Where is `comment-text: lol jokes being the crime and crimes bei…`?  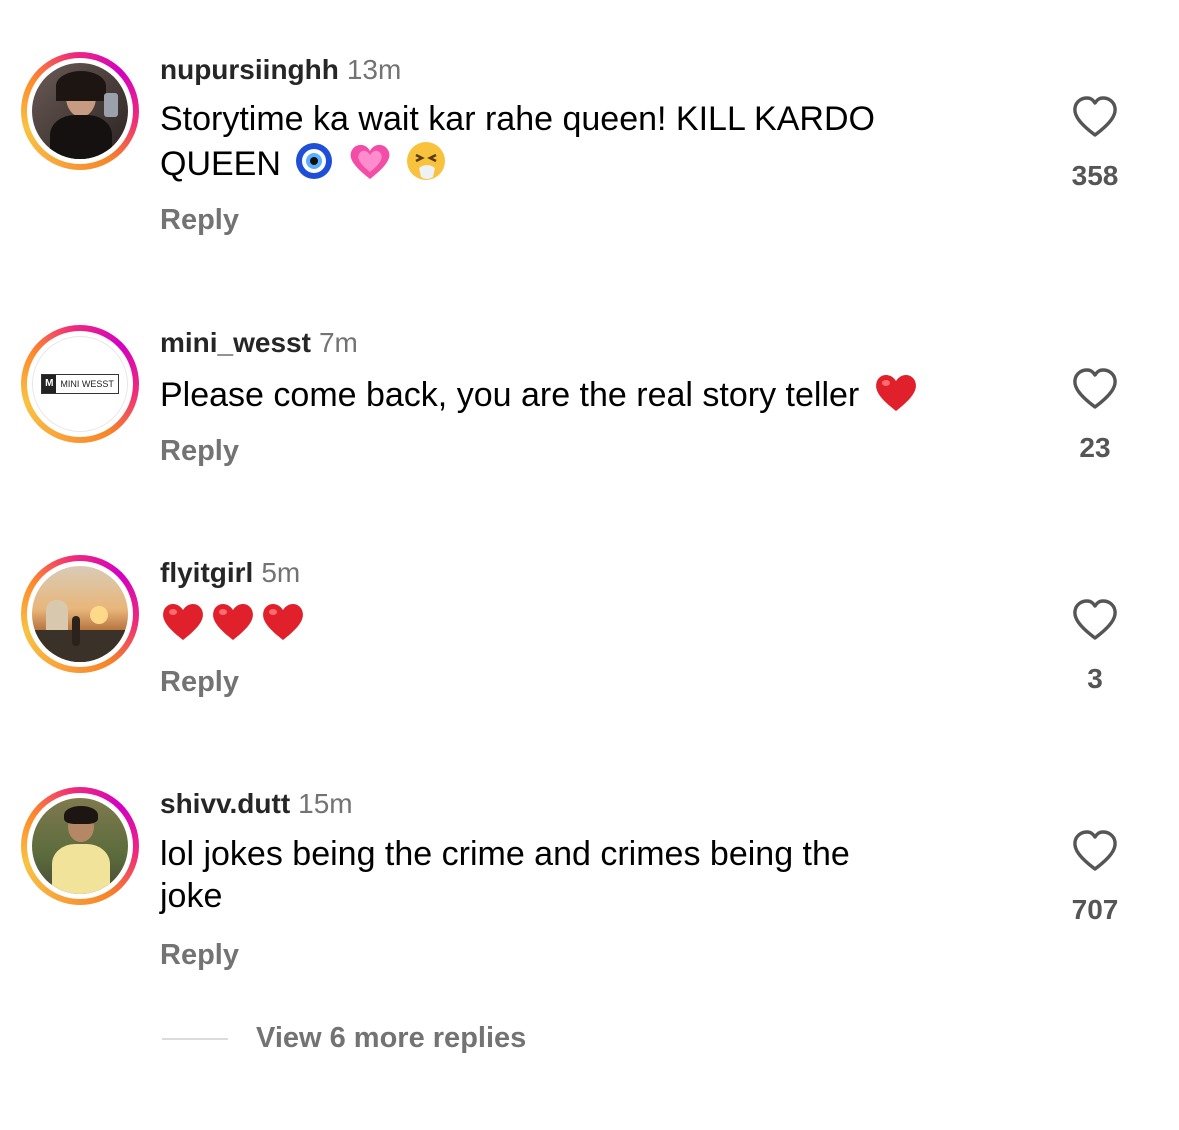
comment-text: lol jokes being the crime and crimes bei… is located at coordinates (505, 875).